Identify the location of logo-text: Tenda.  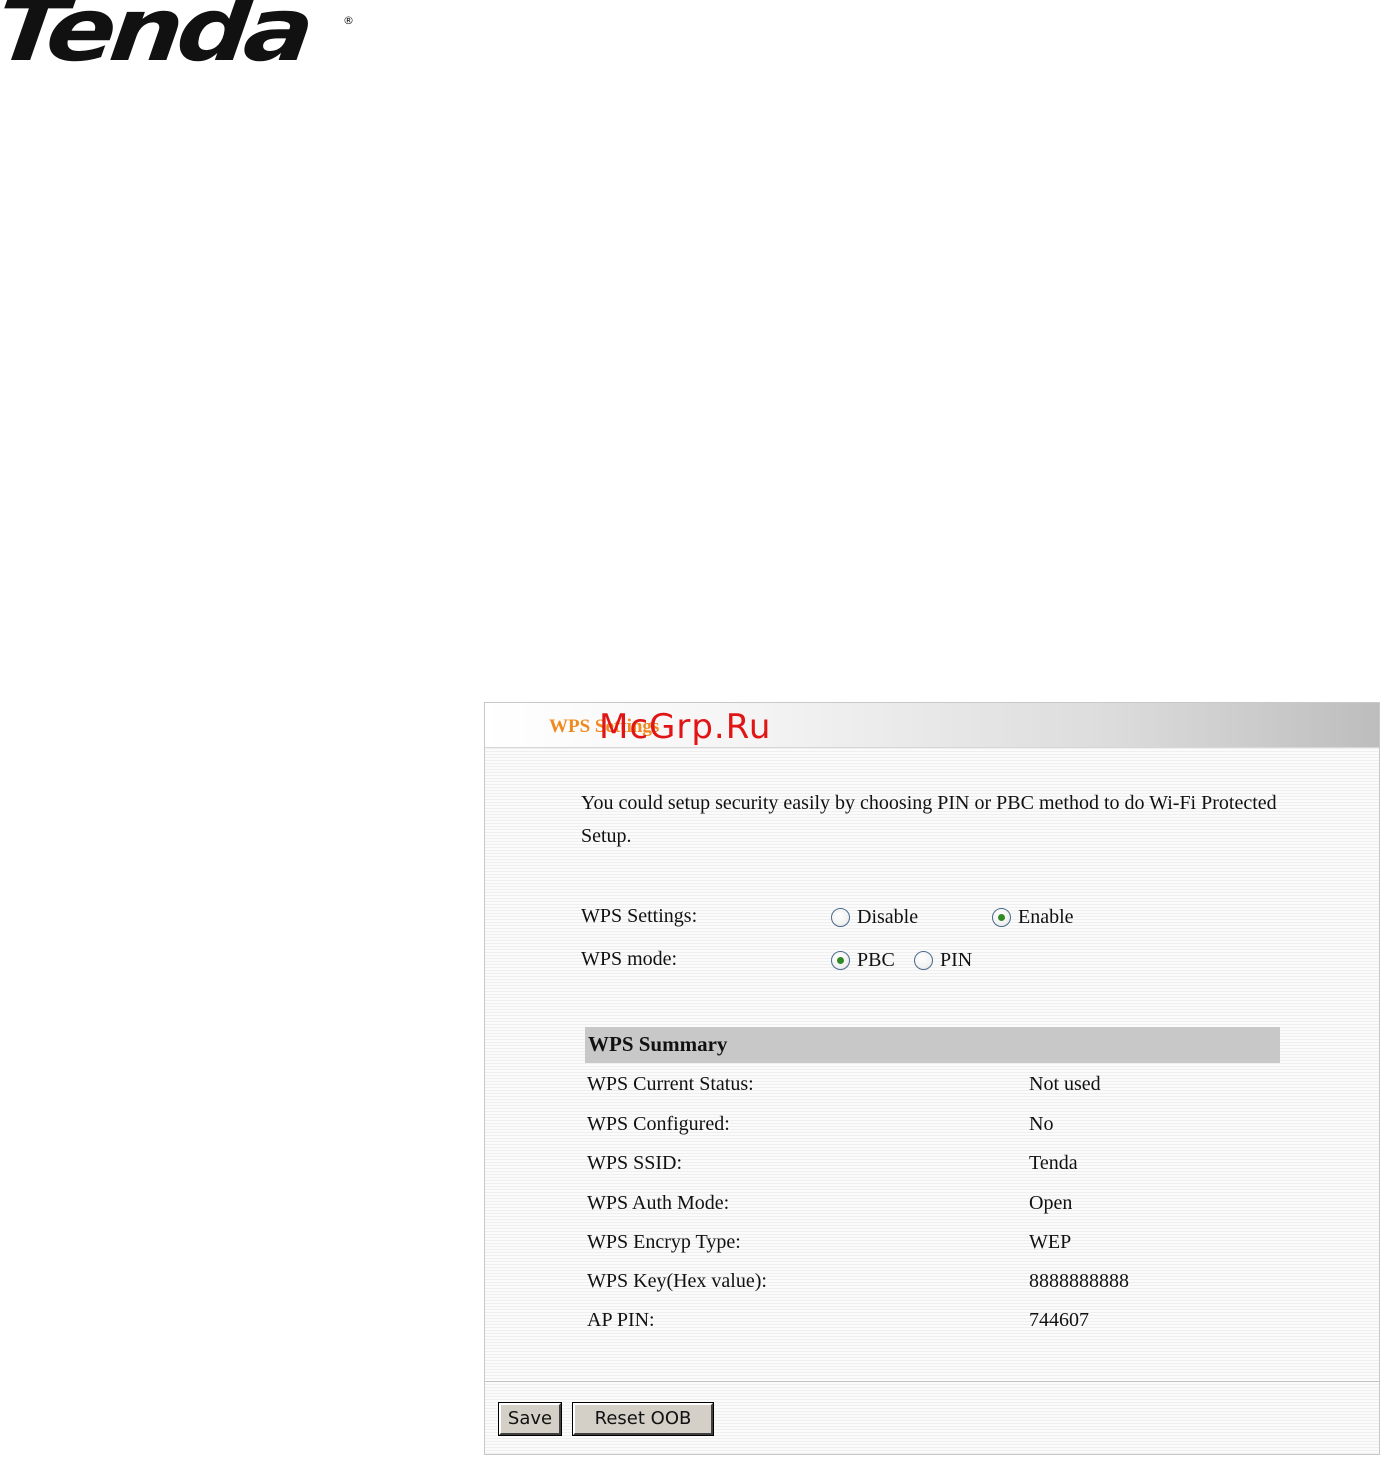
(157, 40).